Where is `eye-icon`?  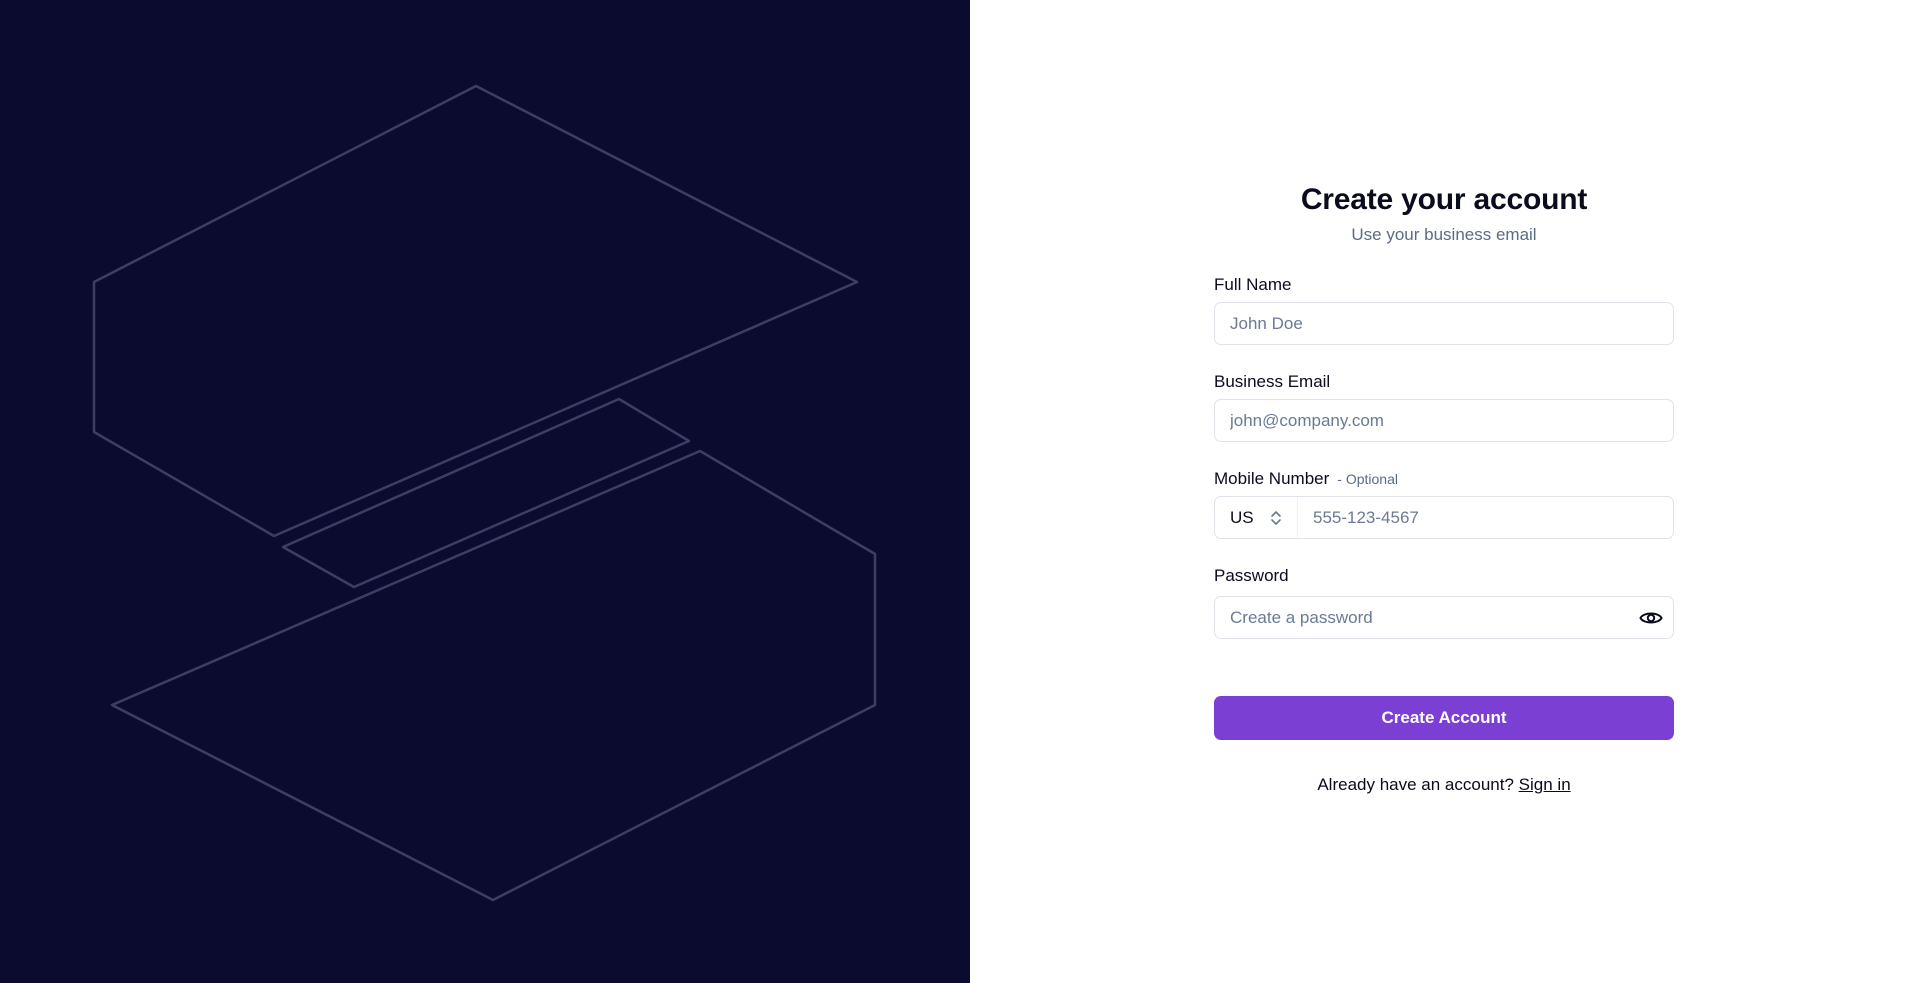
eye-icon is located at coordinates (1651, 618).